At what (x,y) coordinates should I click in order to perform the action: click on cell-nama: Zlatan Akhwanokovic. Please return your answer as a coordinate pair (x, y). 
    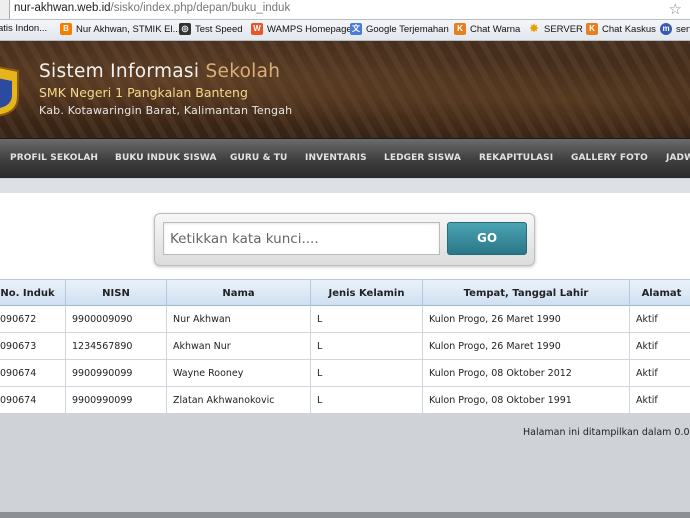
    Looking at the image, I should click on (239, 400).